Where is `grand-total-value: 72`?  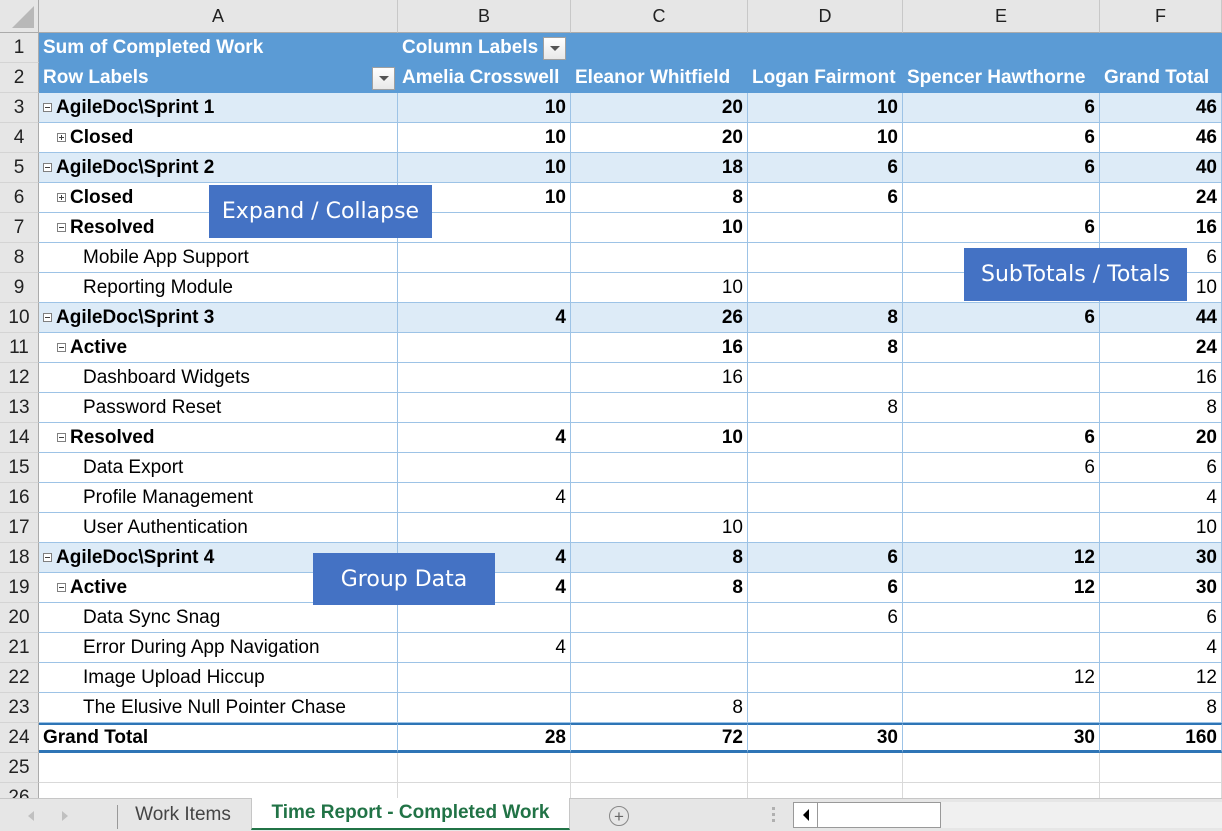 grand-total-value: 72 is located at coordinates (659, 738).